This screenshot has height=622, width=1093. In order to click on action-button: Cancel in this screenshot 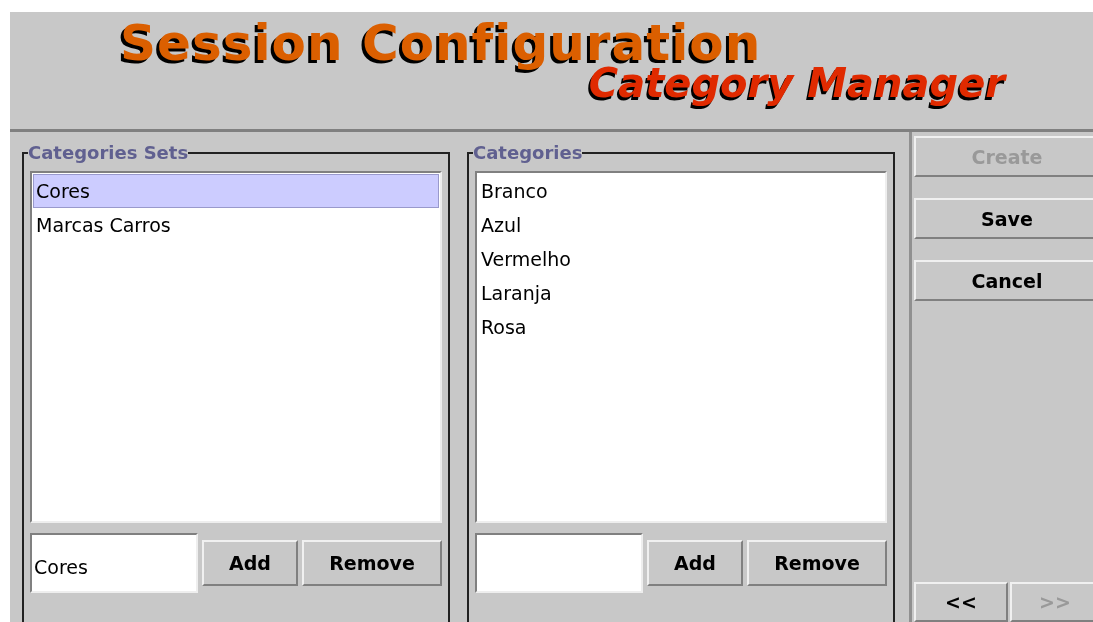, I will do `click(1003, 280)`.